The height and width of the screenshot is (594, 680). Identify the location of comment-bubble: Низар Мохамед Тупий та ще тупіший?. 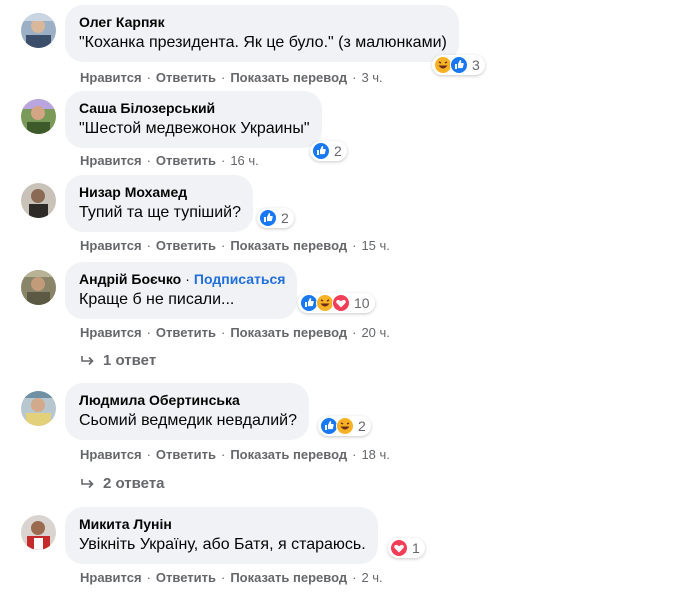
(159, 203).